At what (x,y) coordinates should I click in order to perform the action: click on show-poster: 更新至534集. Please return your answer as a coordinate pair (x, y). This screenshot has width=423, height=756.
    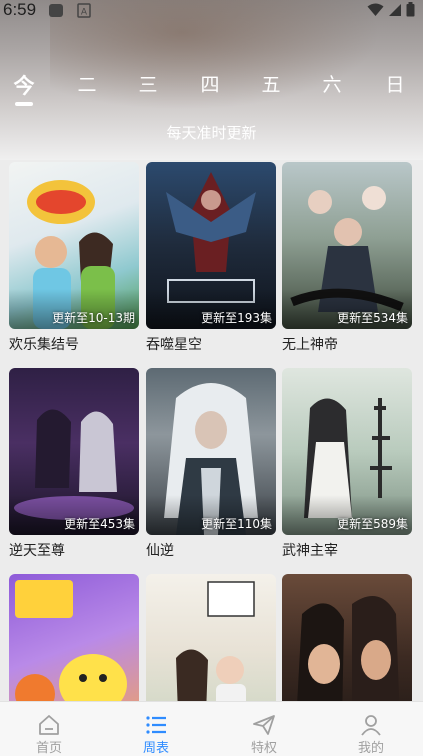
    Looking at the image, I should click on (347, 245).